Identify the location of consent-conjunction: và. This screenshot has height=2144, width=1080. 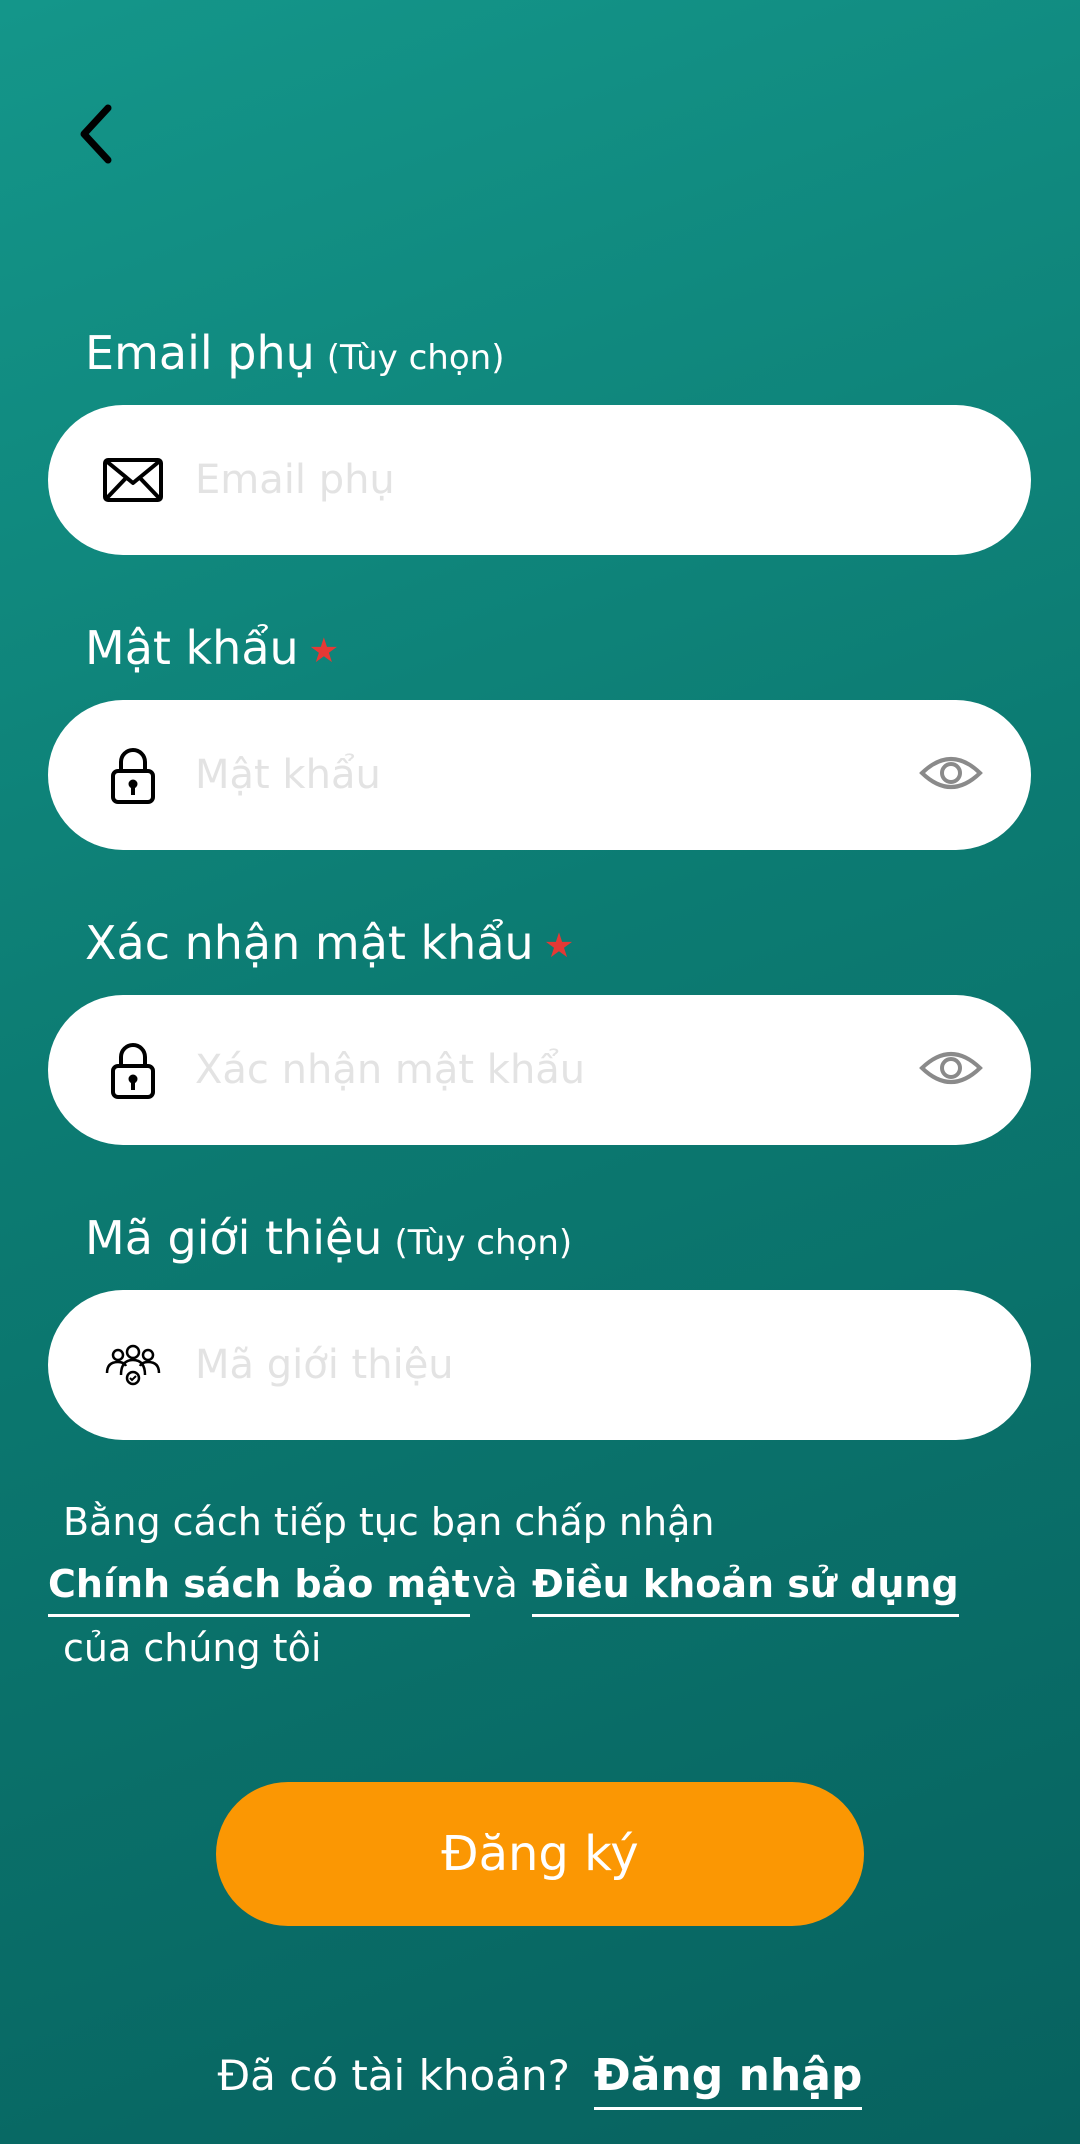
(495, 1584).